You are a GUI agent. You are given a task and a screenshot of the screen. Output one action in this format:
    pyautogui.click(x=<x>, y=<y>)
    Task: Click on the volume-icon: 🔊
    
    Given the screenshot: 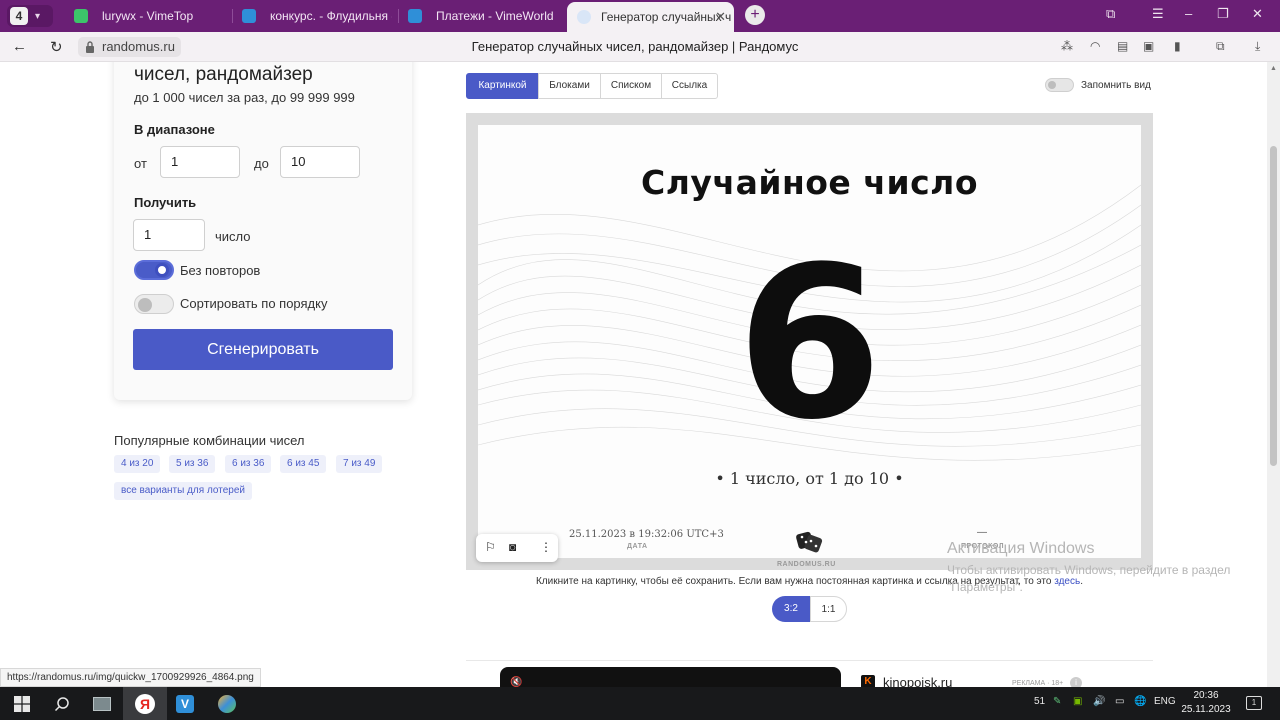 What is the action you would take?
    pyautogui.click(x=1099, y=701)
    